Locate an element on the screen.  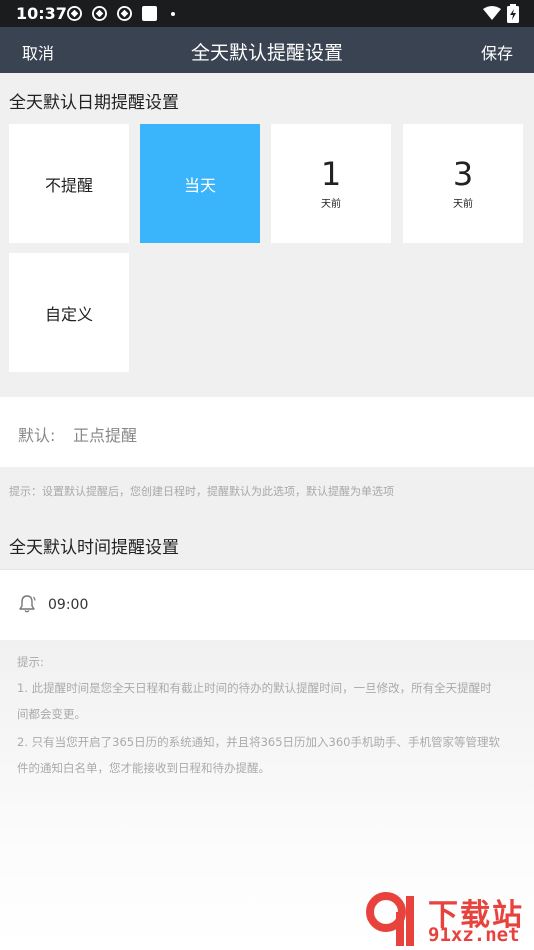
dot-icon is located at coordinates (173, 14).